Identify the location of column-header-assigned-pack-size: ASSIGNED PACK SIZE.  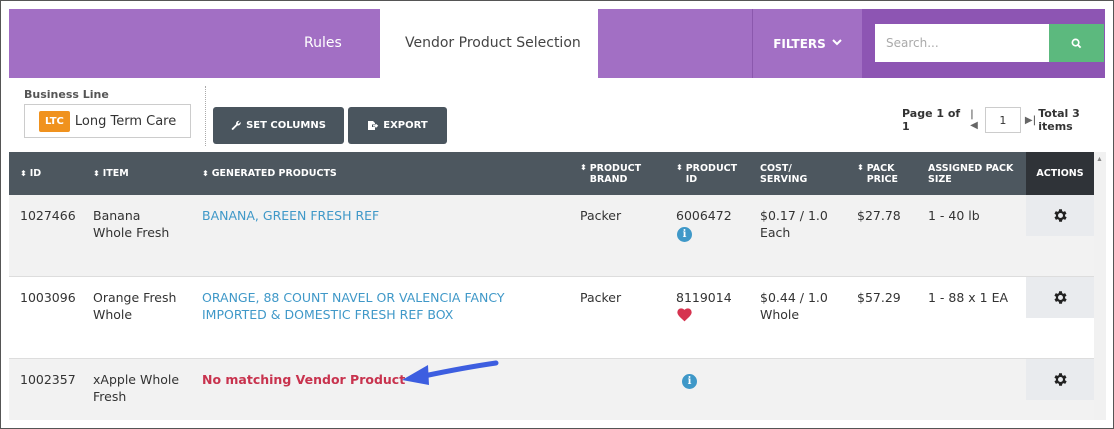
(971, 173).